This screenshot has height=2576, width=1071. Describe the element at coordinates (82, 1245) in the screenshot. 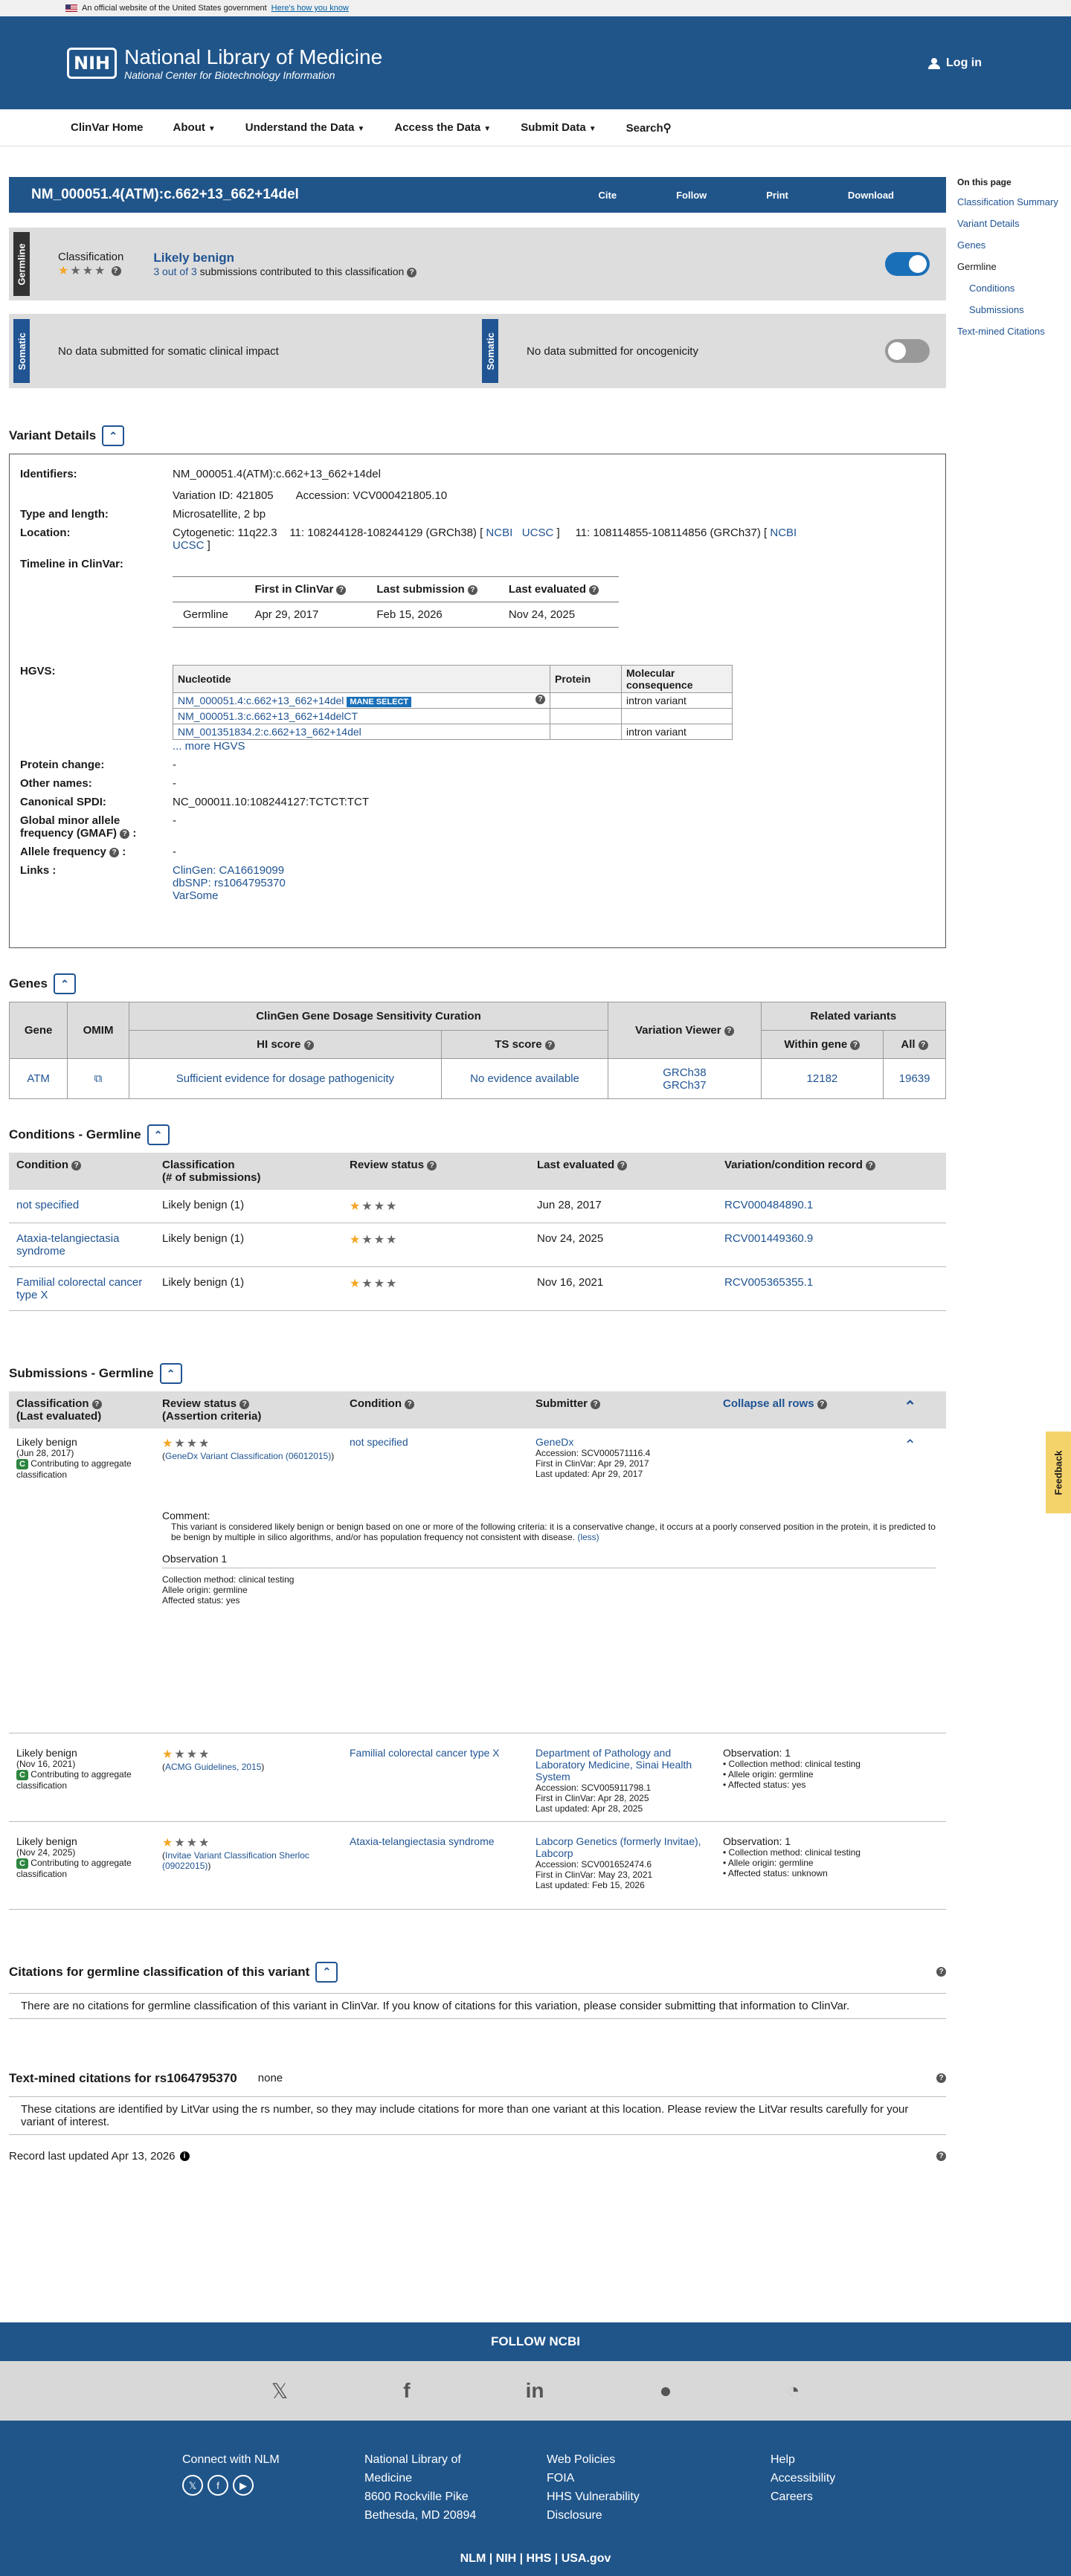

I see `condition-link: Ataxia-telangiectasia syndrome` at that location.